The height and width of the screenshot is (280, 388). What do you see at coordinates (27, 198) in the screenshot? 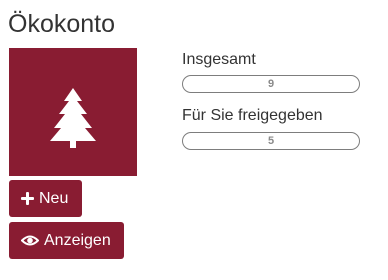
I see `plus-icon` at bounding box center [27, 198].